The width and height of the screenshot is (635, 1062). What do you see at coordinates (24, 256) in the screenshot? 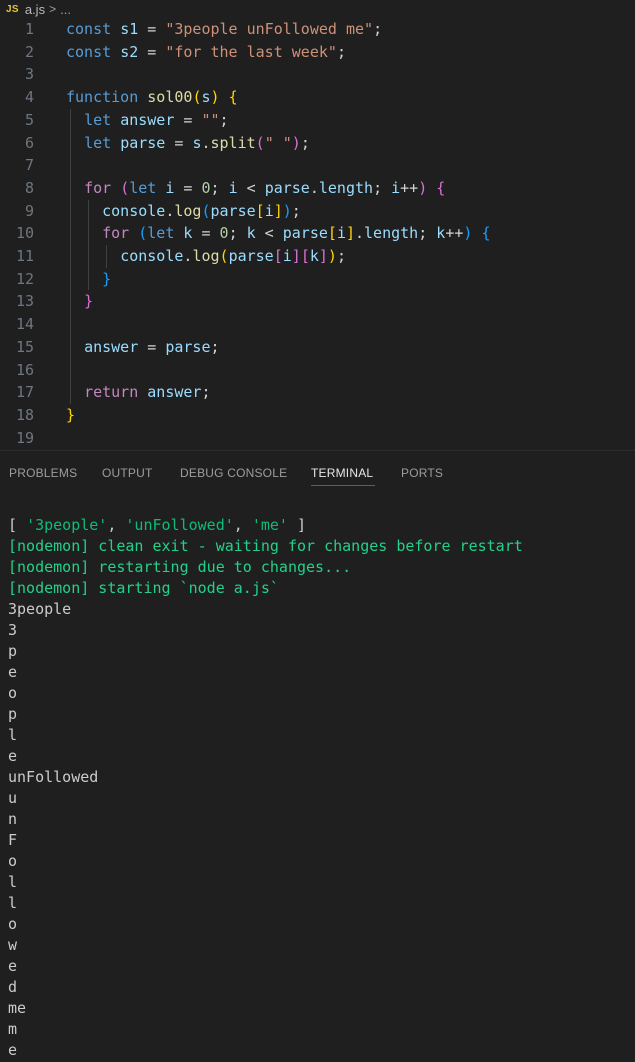
I see `line-number: 11` at bounding box center [24, 256].